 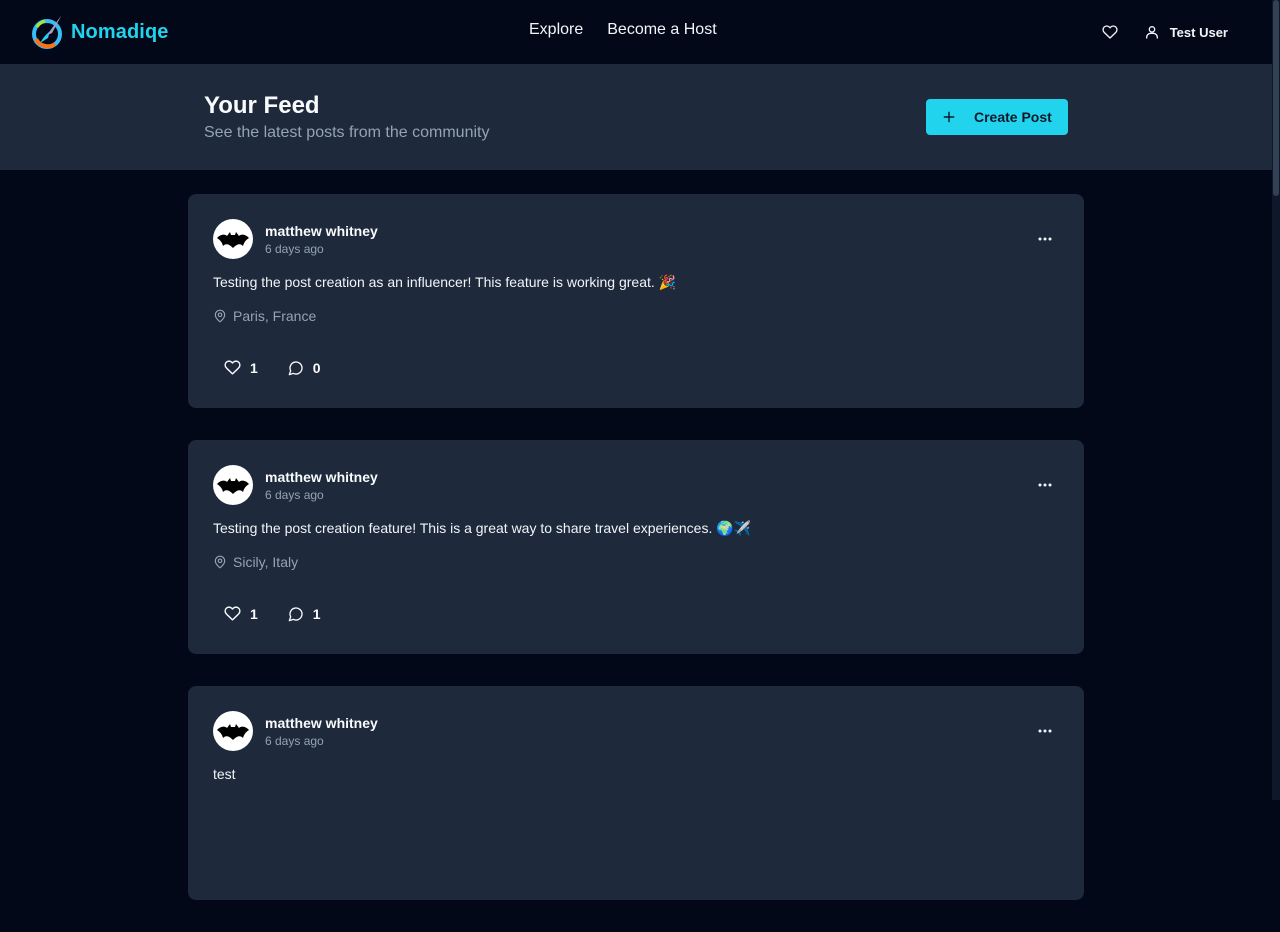 I want to click on post-location: Paris, France, so click(x=264, y=316).